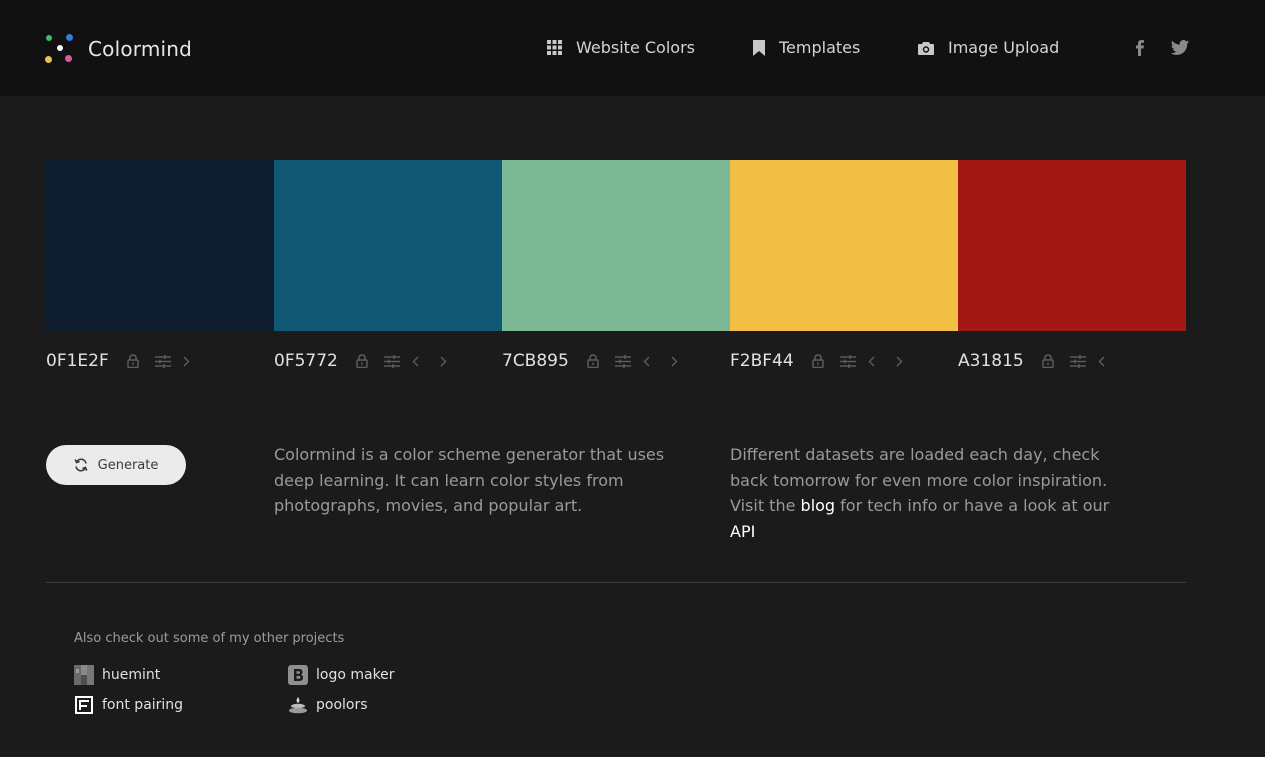  I want to click on dataset-text-2: for tech info or have a look at our, so click(972, 505).